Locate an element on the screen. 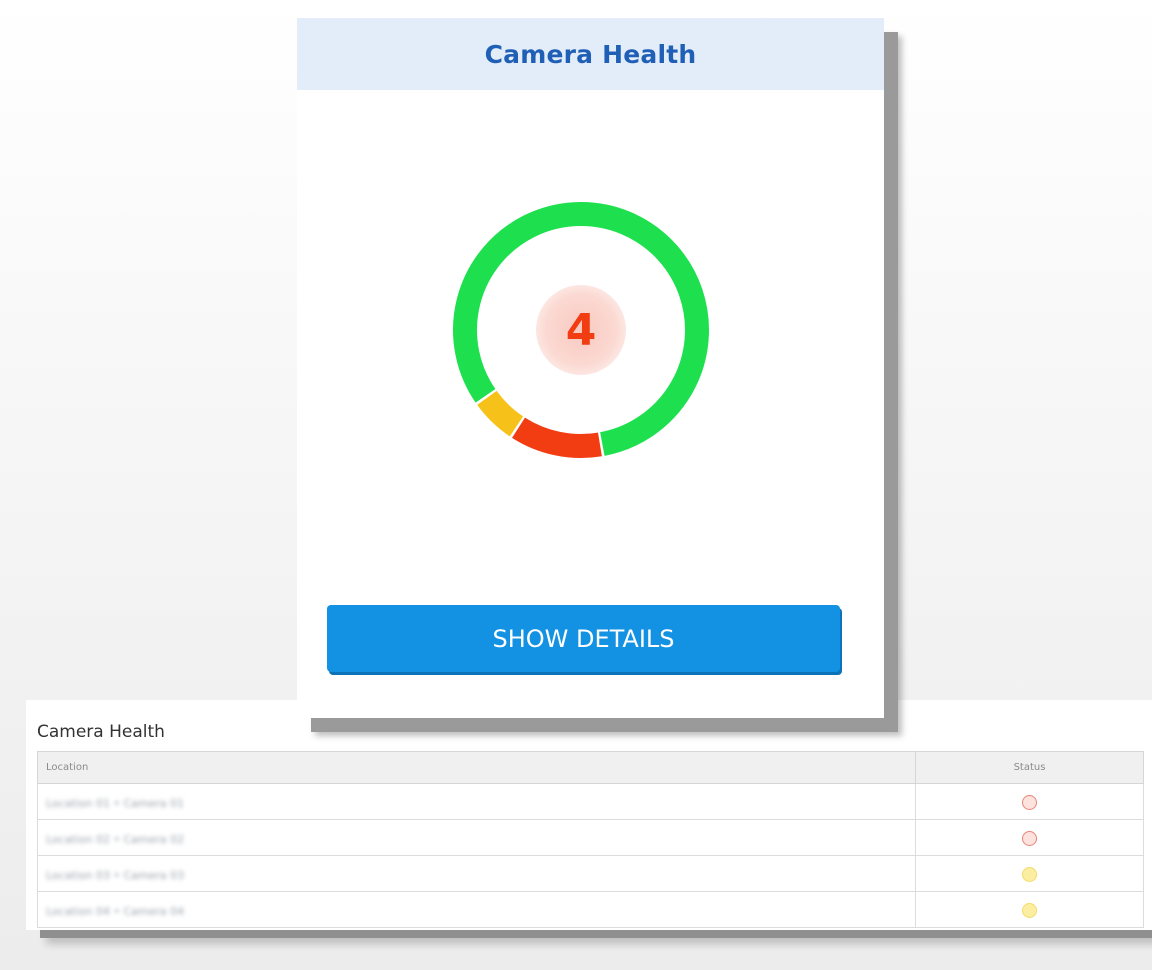  table-row: Location 04 • Camera 04 is located at coordinates (590, 909).